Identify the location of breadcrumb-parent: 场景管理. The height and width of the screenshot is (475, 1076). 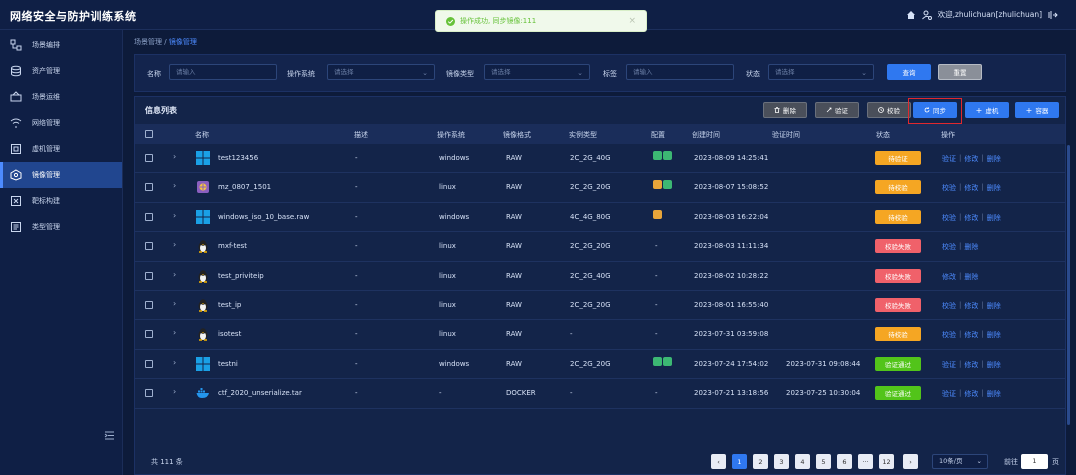
(148, 42).